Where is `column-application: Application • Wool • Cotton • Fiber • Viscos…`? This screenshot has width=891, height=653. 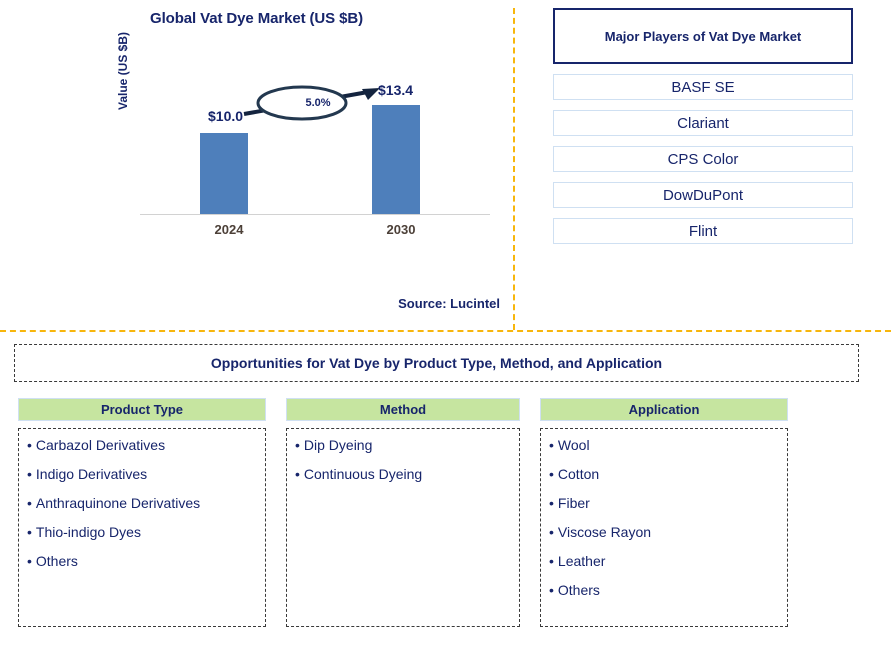
column-application: Application • Wool • Cotton • Fiber • Viscos… is located at coordinates (664, 512).